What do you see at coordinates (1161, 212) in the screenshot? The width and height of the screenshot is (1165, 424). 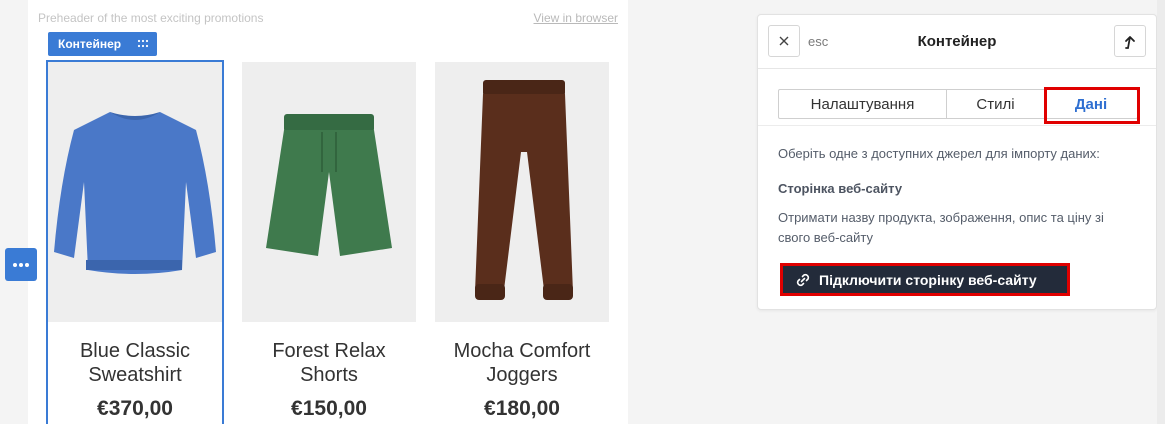 I see `scrollbar-track` at bounding box center [1161, 212].